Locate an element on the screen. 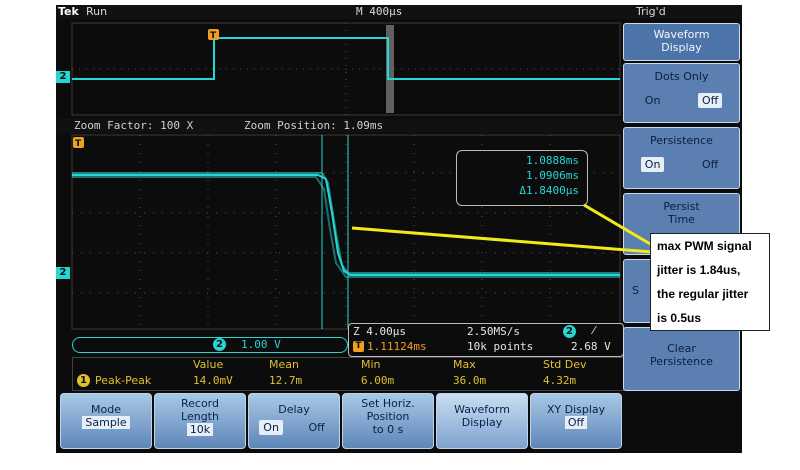  annotation-line-4: is 0.5us is located at coordinates (679, 318).